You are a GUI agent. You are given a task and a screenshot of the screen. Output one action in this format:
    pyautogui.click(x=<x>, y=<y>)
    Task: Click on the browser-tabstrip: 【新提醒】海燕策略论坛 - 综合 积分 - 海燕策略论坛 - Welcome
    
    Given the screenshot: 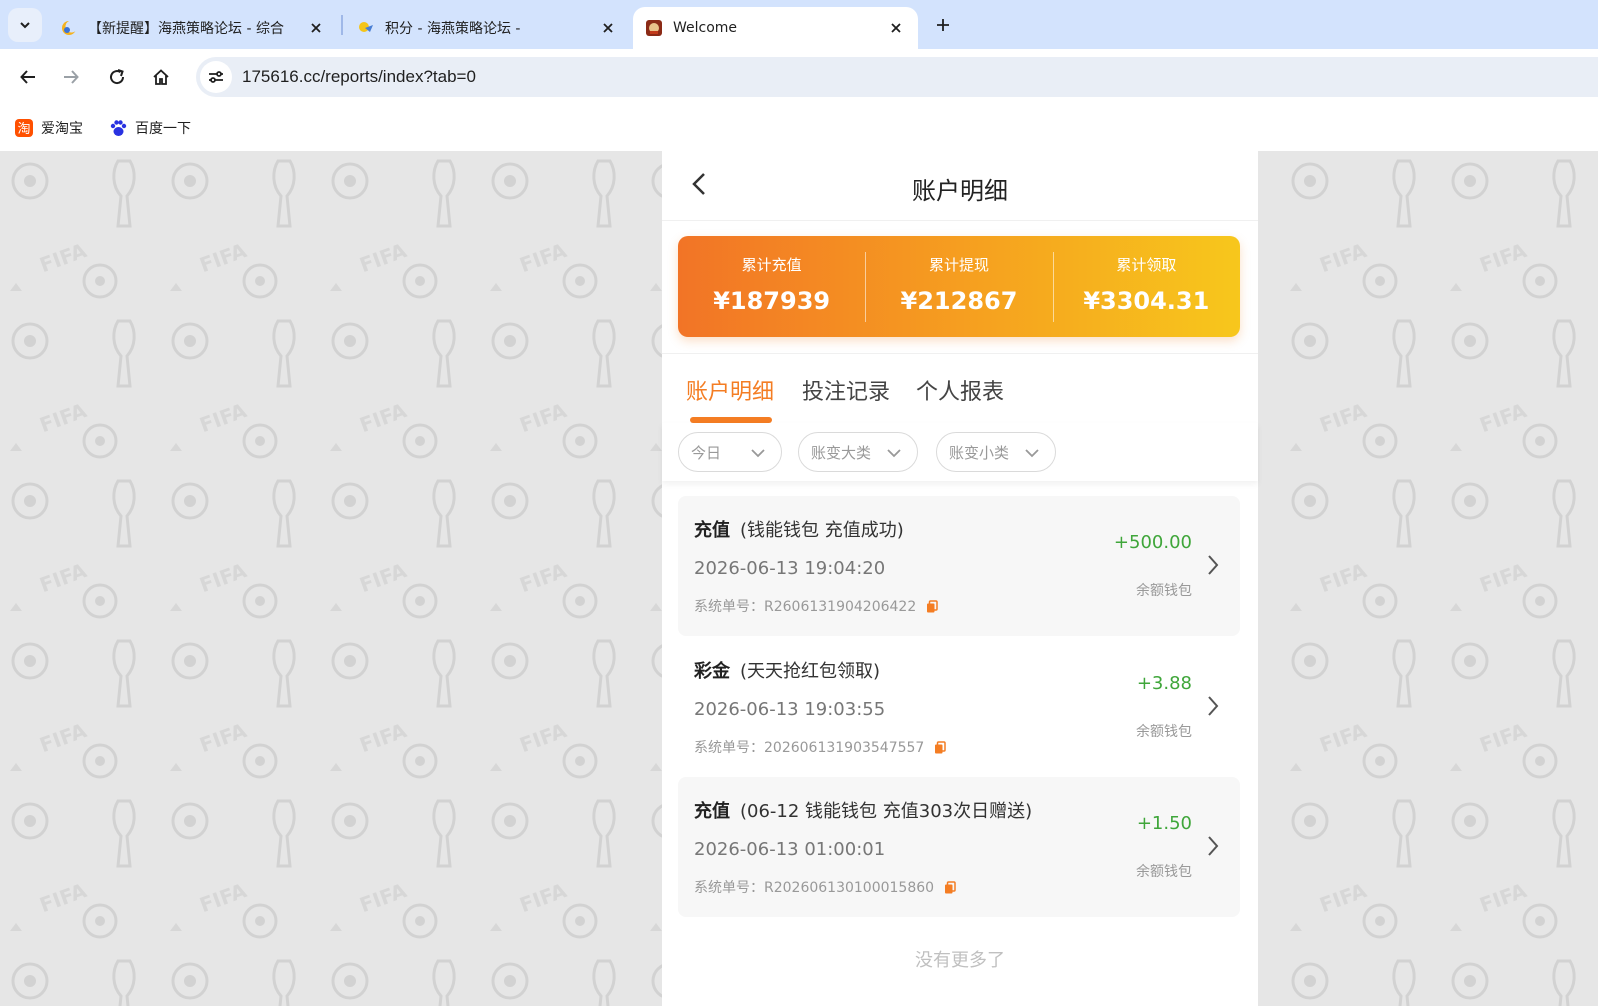 What is the action you would take?
    pyautogui.click(x=799, y=24)
    